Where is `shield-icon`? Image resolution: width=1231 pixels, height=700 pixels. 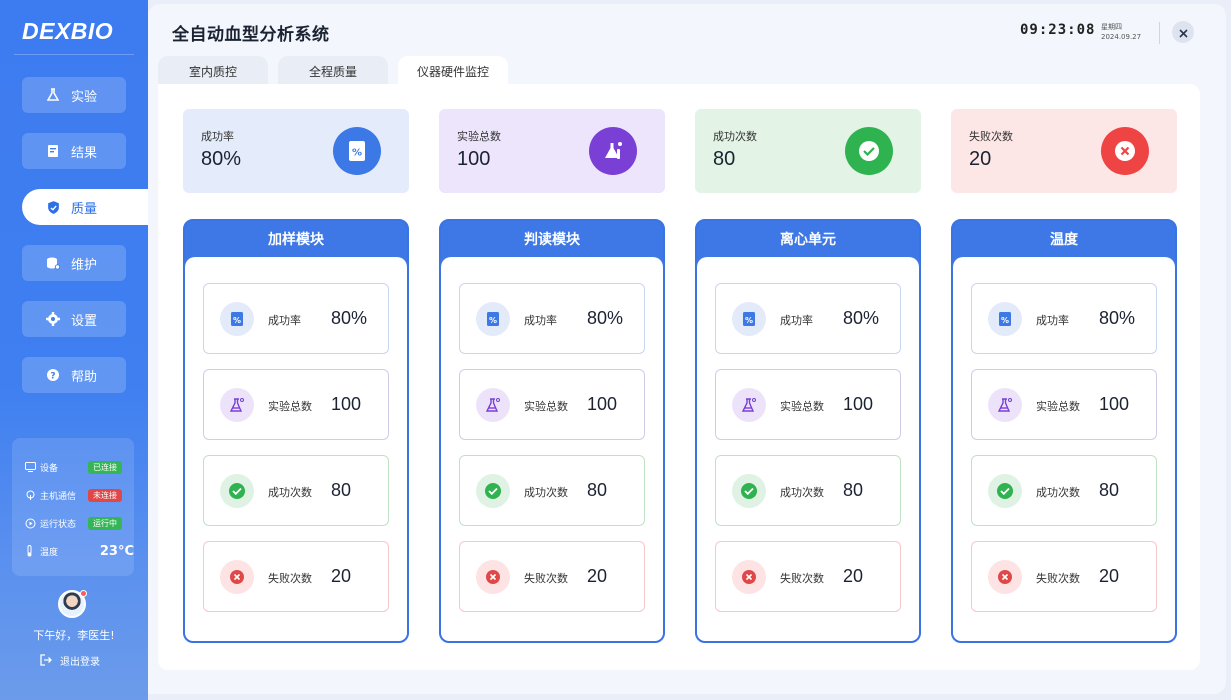 shield-icon is located at coordinates (53, 207).